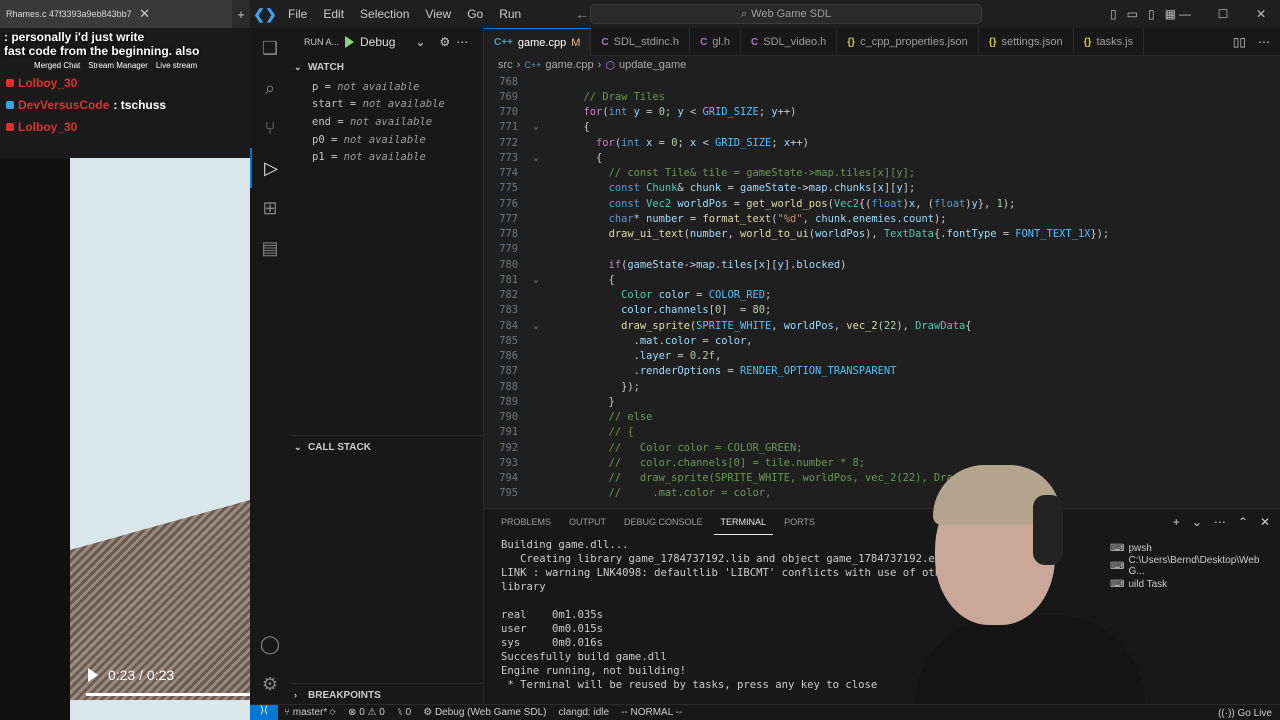 The width and height of the screenshot is (1280, 720). Describe the element at coordinates (438, 14) in the screenshot. I see `menu-view: View` at that location.